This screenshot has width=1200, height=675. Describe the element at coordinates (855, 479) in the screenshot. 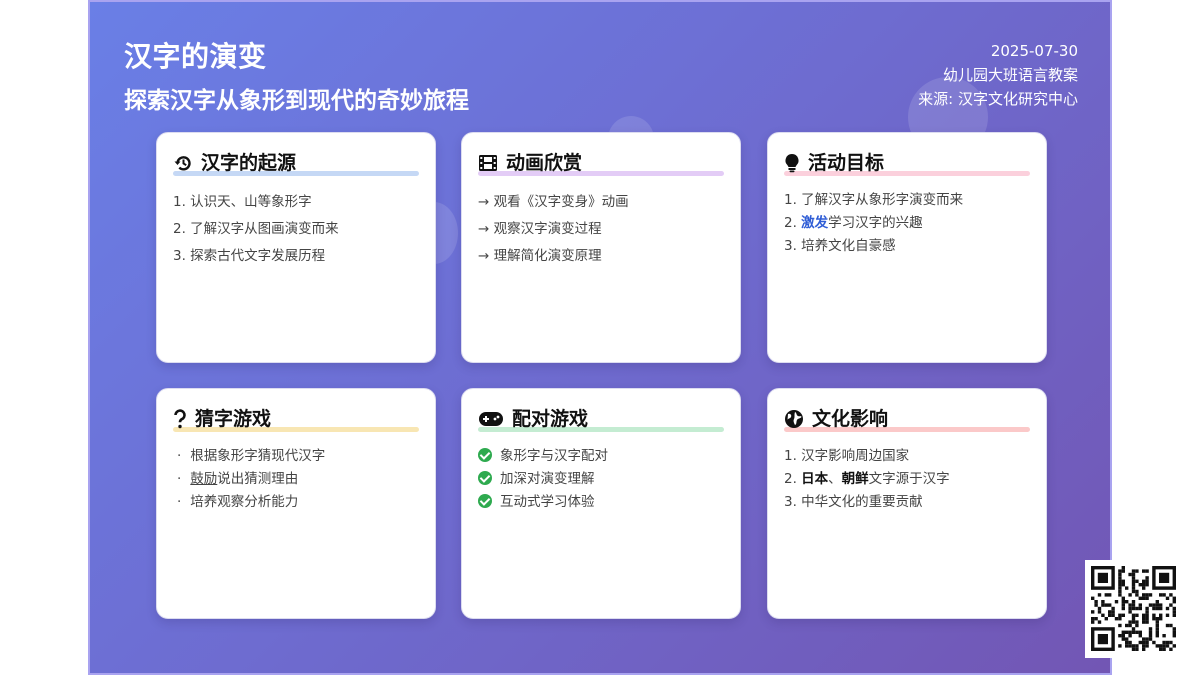

I see `highlight-text: 朝鲜` at that location.